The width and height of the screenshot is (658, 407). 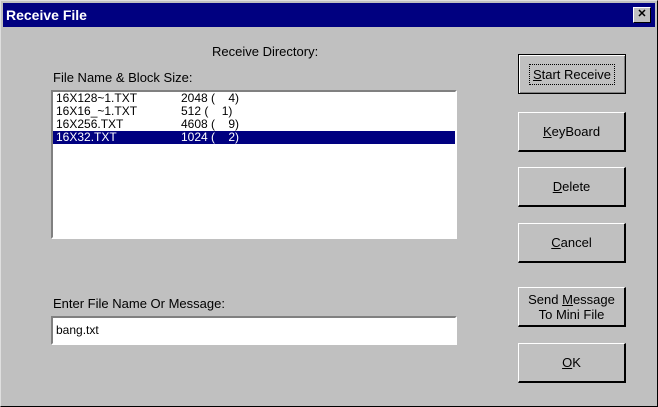 I want to click on file-name: 16X32.TXT, so click(x=86, y=137).